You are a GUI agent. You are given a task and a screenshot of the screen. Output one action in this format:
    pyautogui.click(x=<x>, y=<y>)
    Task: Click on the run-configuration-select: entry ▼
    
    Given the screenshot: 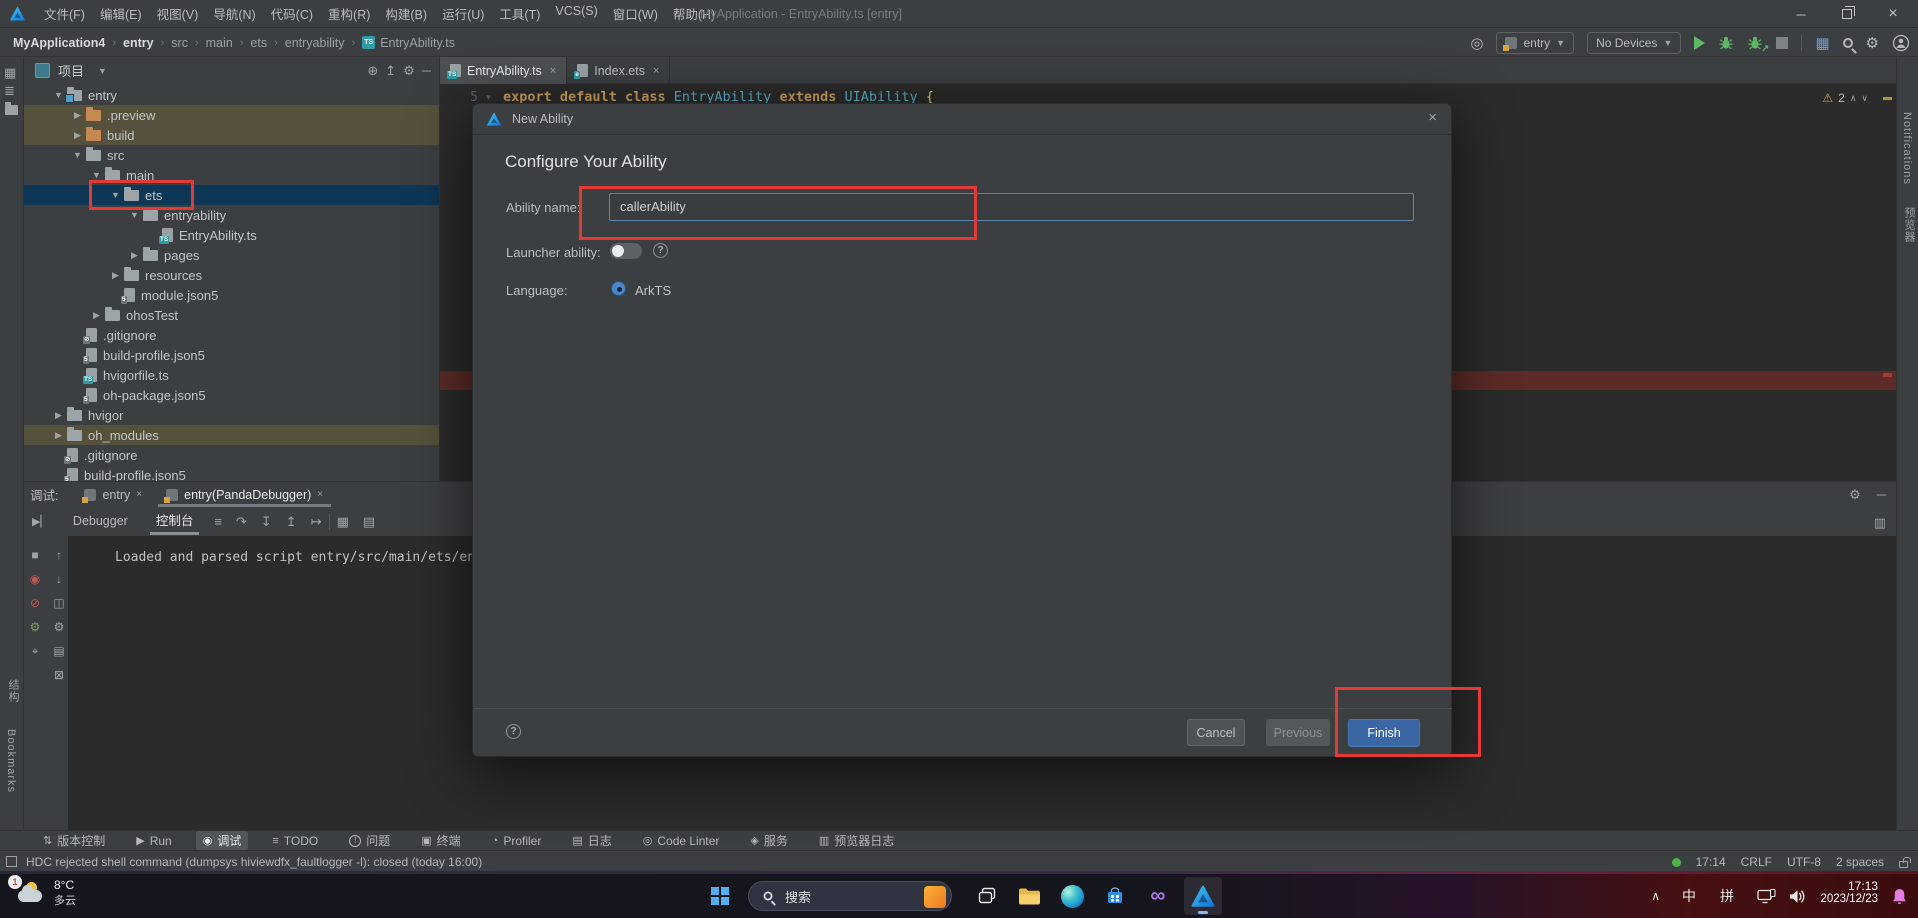 What is the action you would take?
    pyautogui.click(x=1535, y=42)
    